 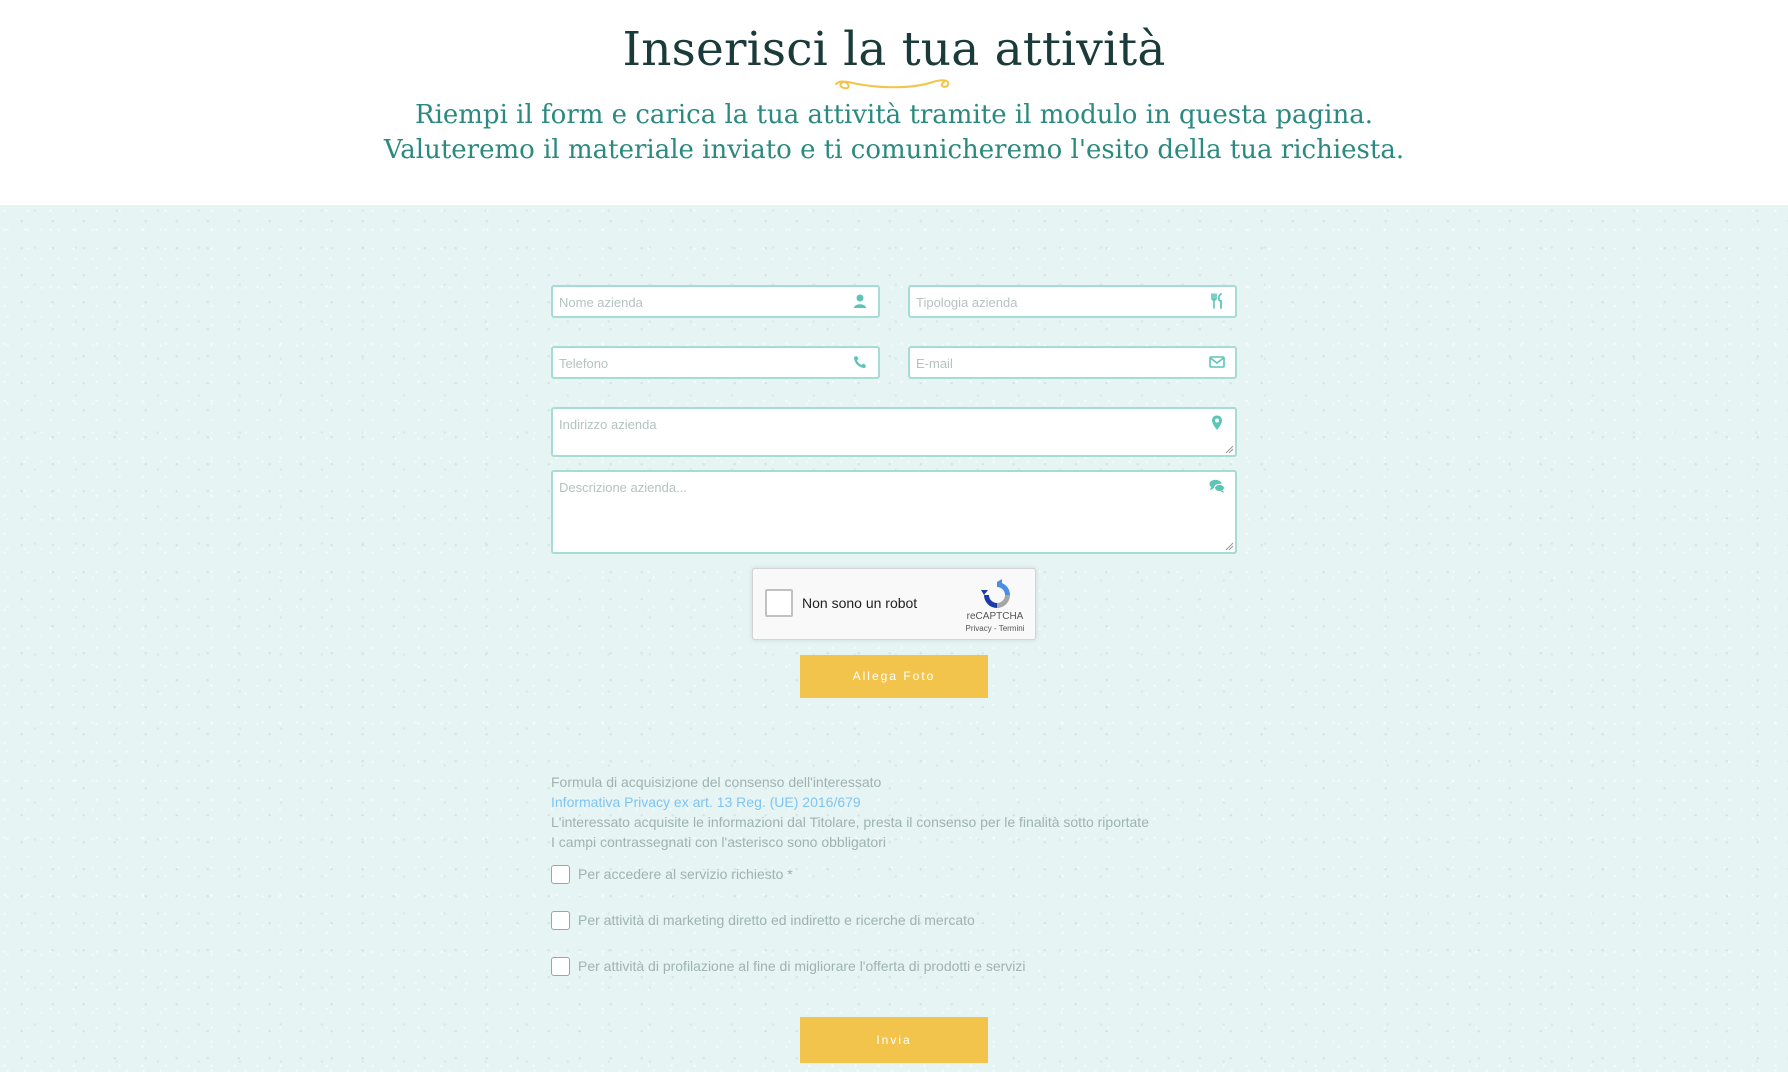 What do you see at coordinates (1217, 486) in the screenshot?
I see `chat-bubbles-icon` at bounding box center [1217, 486].